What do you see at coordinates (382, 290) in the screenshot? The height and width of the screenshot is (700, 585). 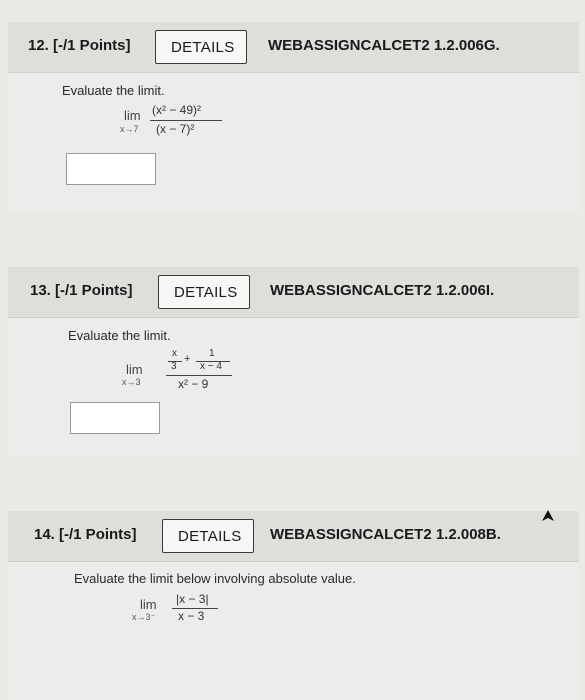 I see `question-code: WEBASSIGNCALCET2 1.2.006I.` at bounding box center [382, 290].